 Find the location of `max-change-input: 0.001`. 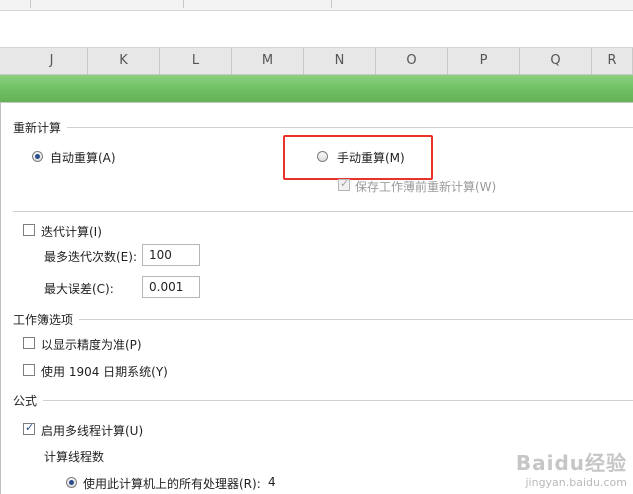

max-change-input: 0.001 is located at coordinates (171, 287).